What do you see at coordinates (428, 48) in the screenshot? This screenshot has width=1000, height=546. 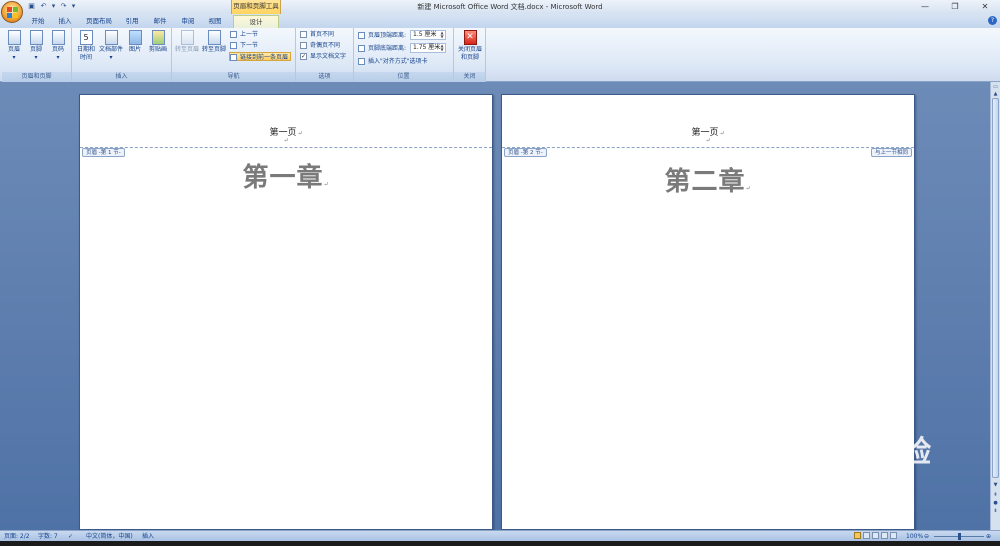 I see `footer-bottom-spinner: 1.75 厘米 ▲ ▼` at bounding box center [428, 48].